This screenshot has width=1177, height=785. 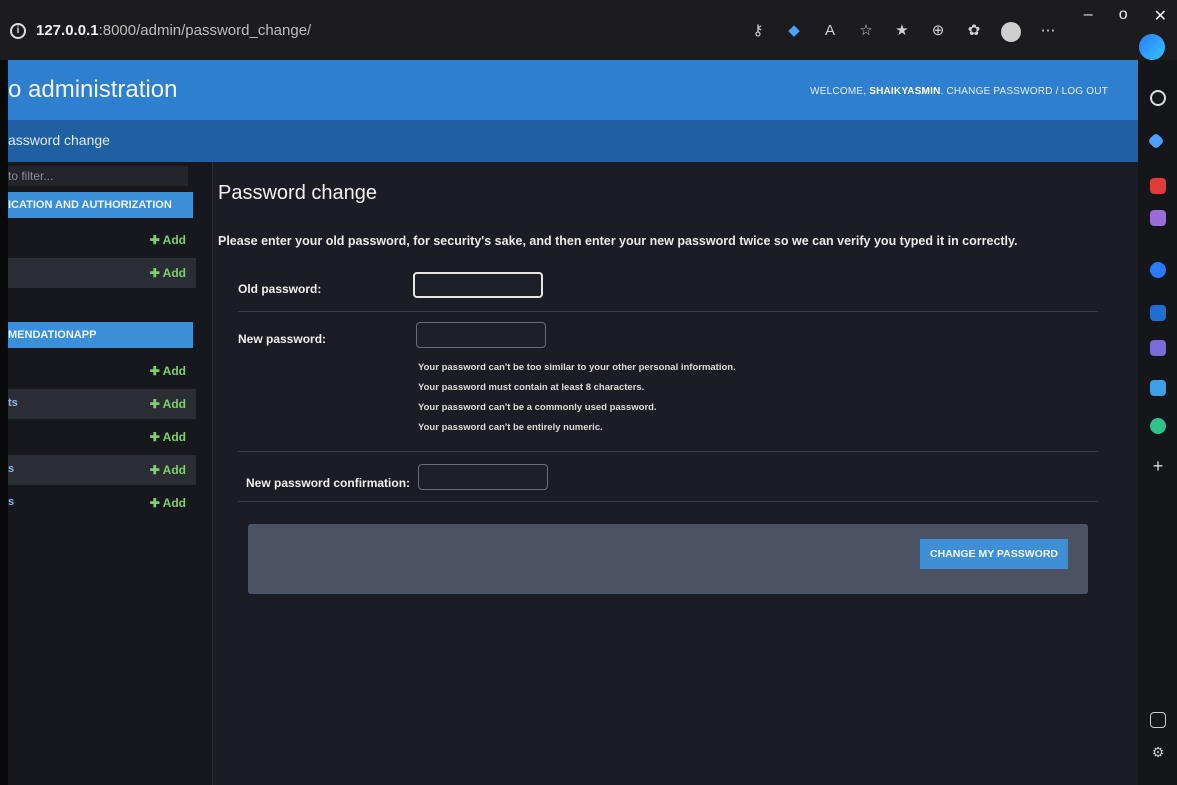 I want to click on restore-icon: o, so click(x=1123, y=16).